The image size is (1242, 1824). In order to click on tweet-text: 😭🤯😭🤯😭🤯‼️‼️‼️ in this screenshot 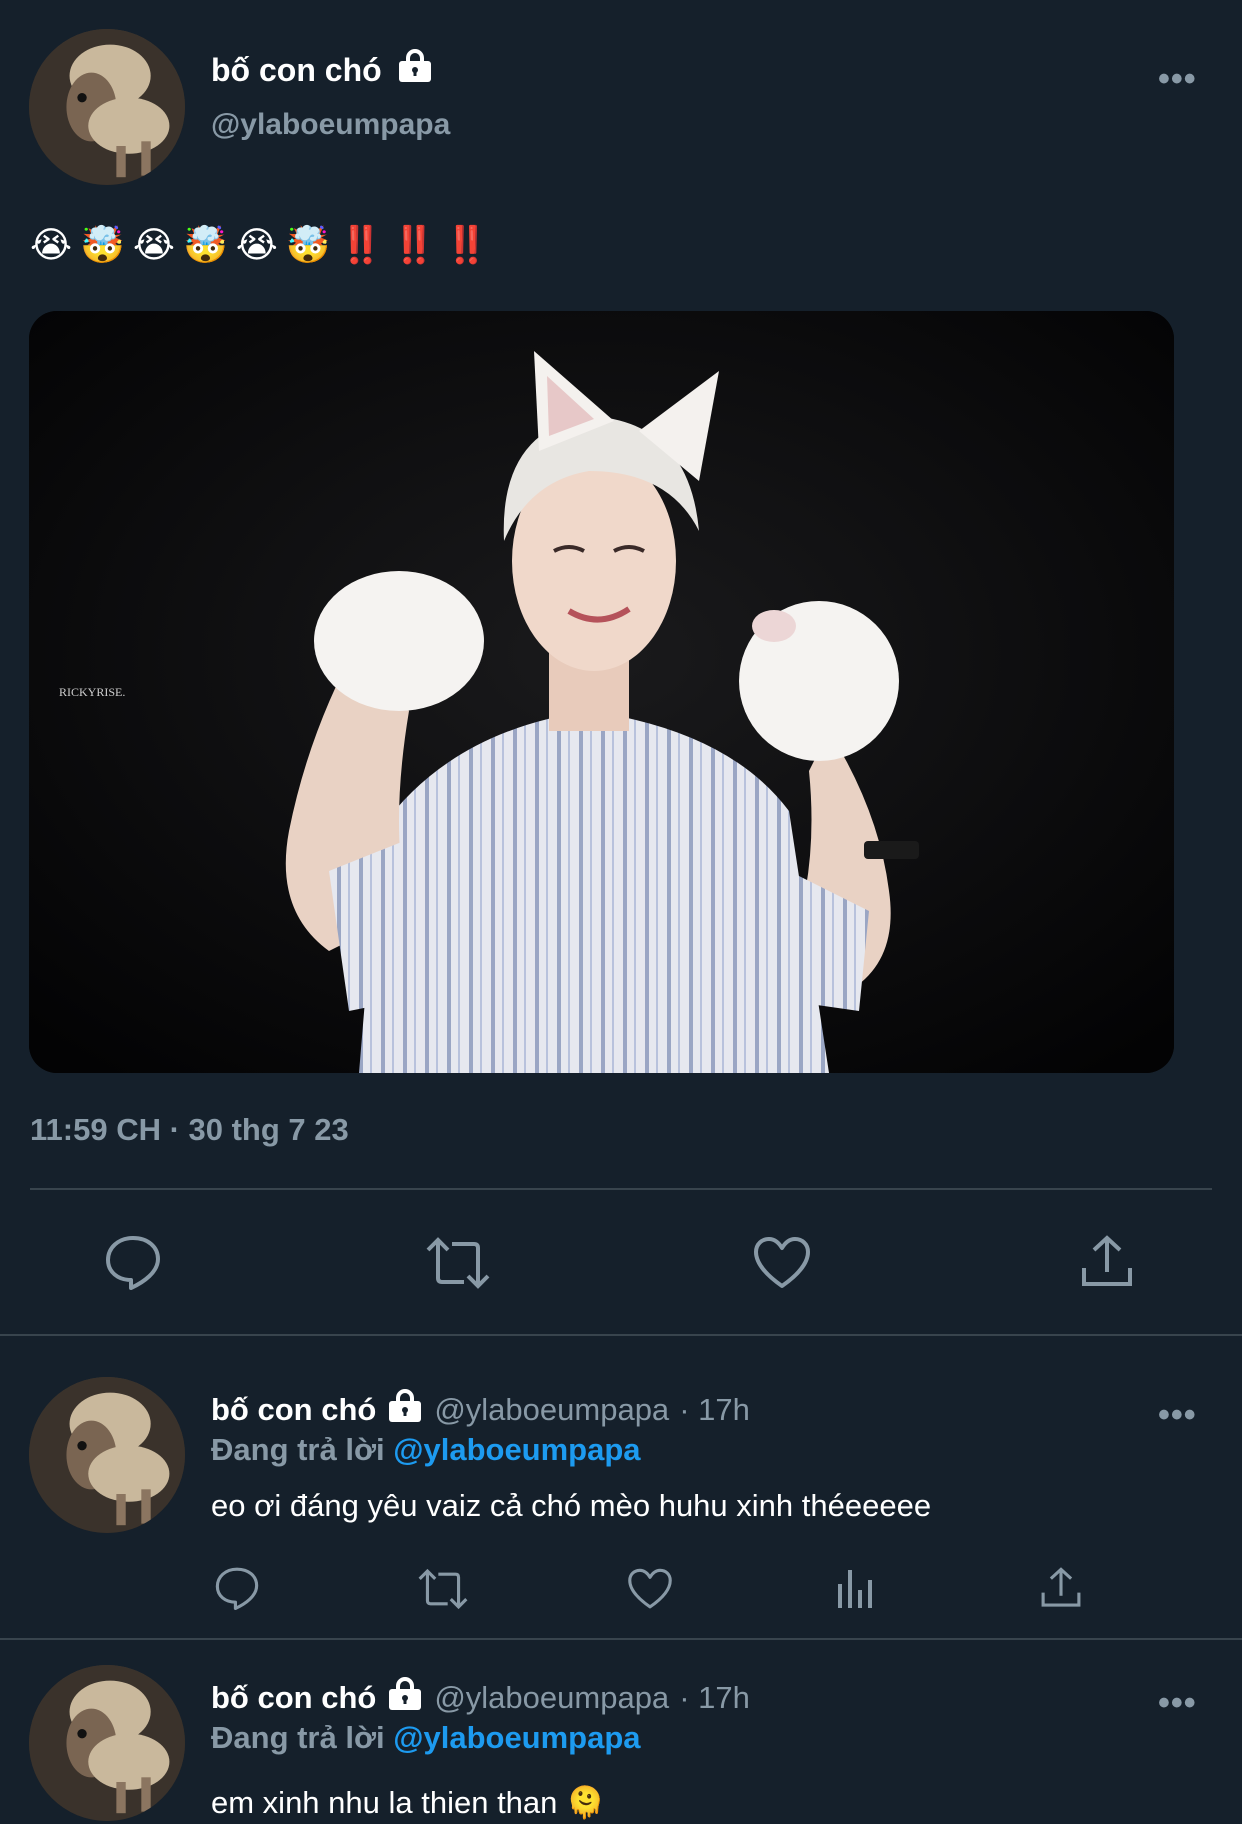, I will do `click(264, 244)`.